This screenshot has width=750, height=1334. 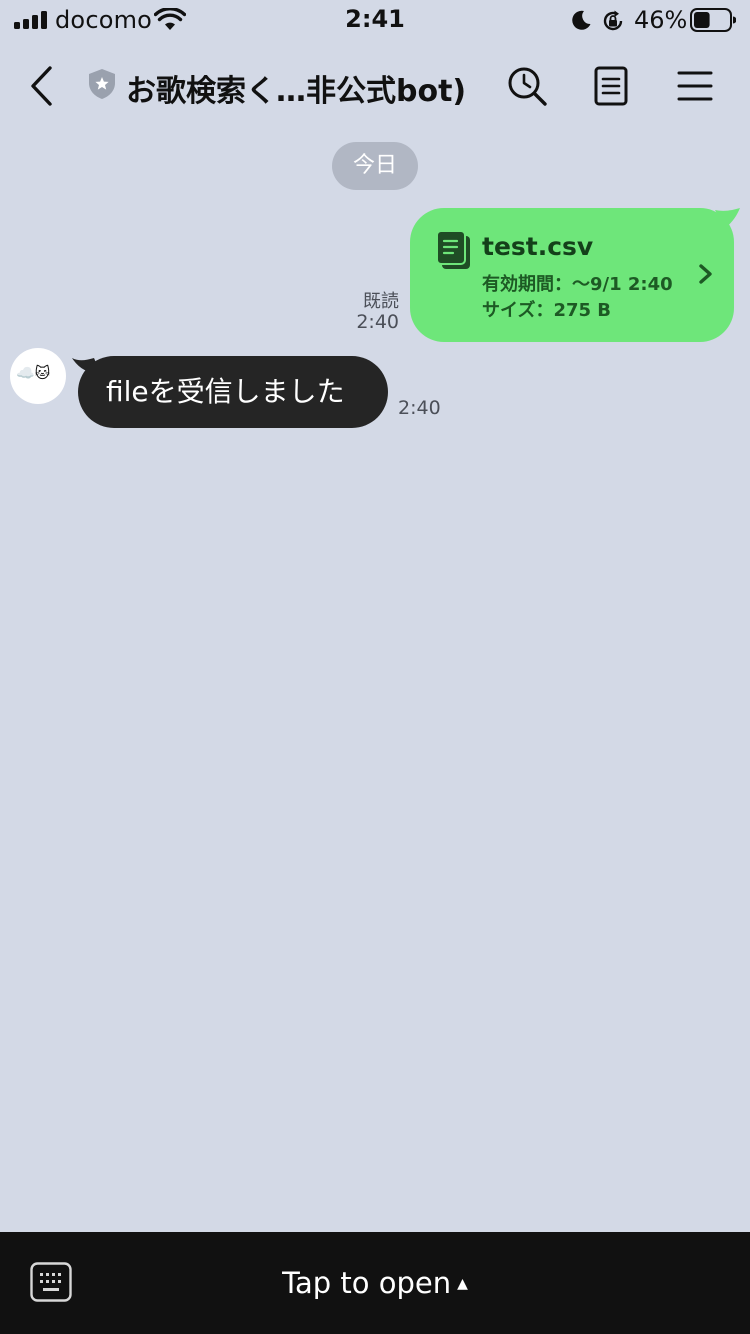 What do you see at coordinates (381, 301) in the screenshot?
I see `read-receipt: 既読` at bounding box center [381, 301].